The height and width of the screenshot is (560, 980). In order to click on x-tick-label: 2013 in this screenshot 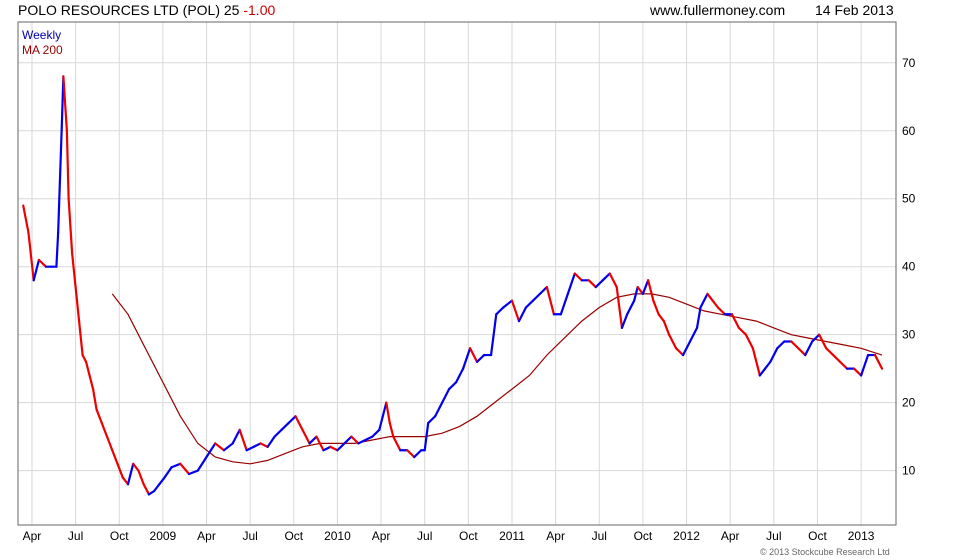, I will do `click(861, 536)`.